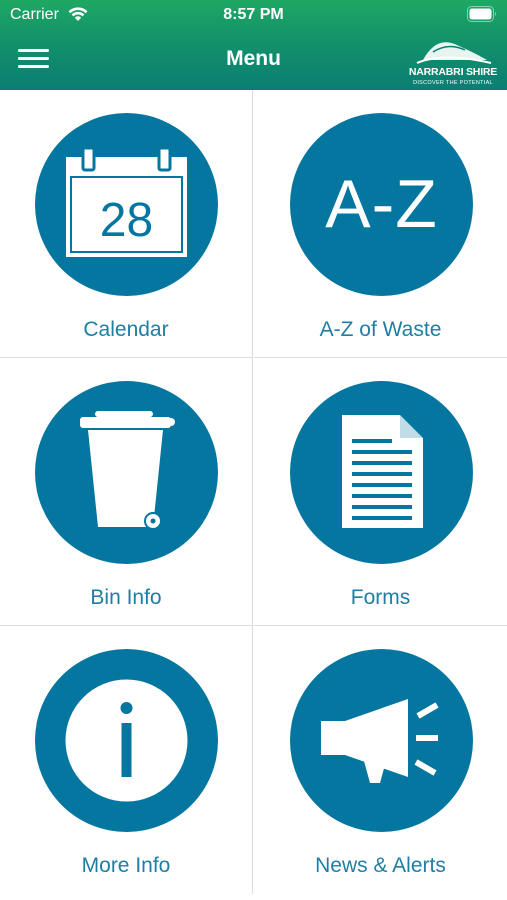 The height and width of the screenshot is (900, 507). I want to click on status-bar: Carrier 8:57 PM, so click(253, 16).